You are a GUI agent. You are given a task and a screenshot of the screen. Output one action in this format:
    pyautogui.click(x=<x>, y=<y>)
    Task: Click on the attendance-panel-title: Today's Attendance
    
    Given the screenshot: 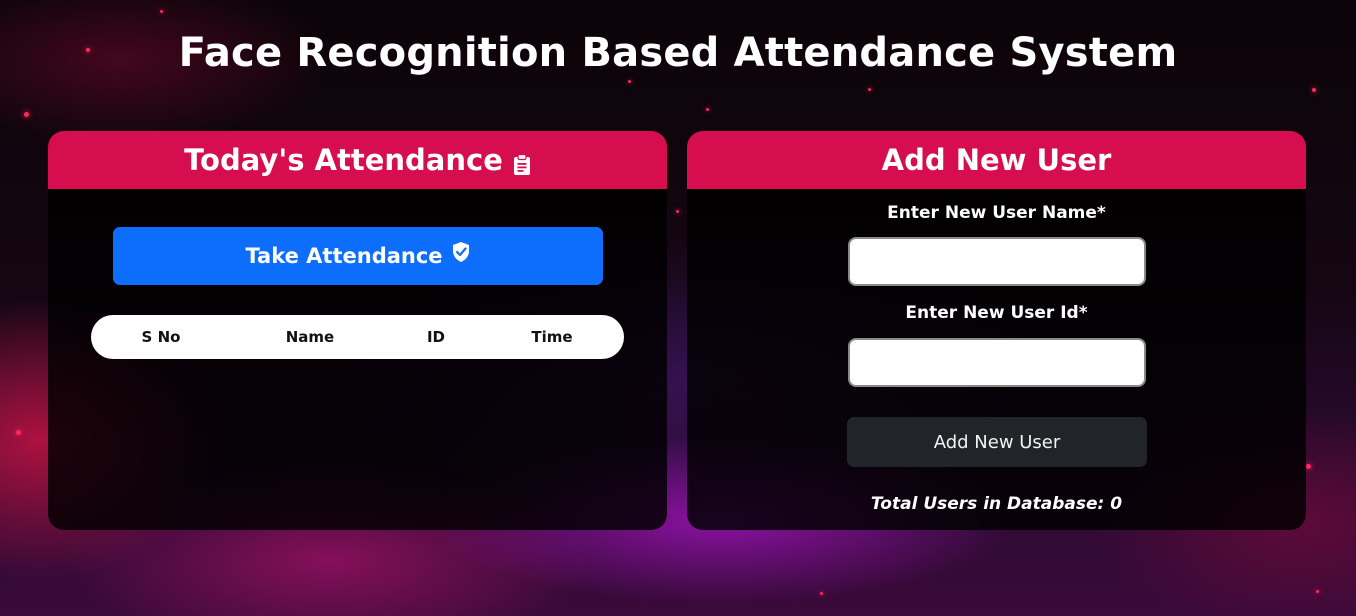 What is the action you would take?
    pyautogui.click(x=343, y=160)
    